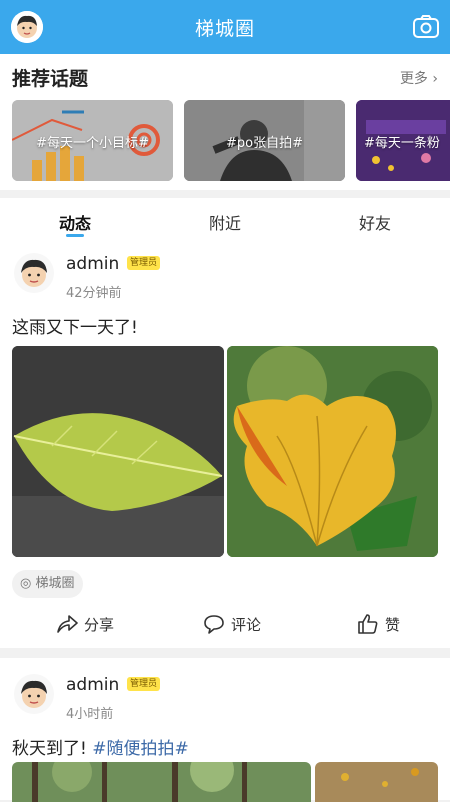 This screenshot has width=450, height=802. What do you see at coordinates (264, 143) in the screenshot?
I see `topic-label: #po张自拍#` at bounding box center [264, 143].